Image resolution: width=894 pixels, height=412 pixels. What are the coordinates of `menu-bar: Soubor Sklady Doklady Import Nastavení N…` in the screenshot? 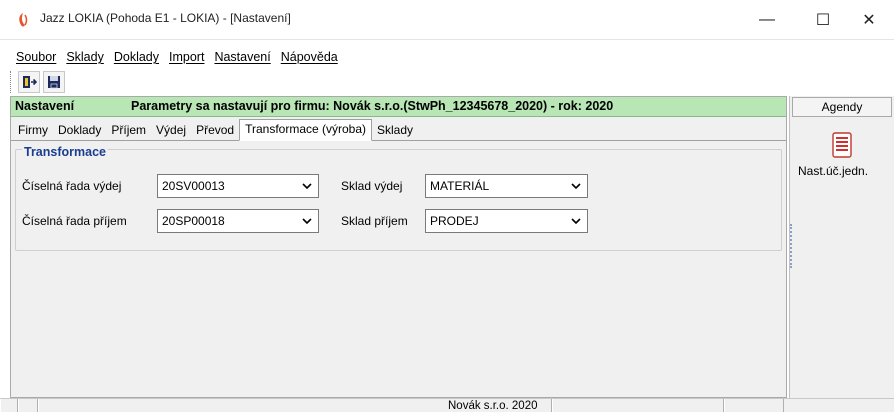 It's located at (447, 57).